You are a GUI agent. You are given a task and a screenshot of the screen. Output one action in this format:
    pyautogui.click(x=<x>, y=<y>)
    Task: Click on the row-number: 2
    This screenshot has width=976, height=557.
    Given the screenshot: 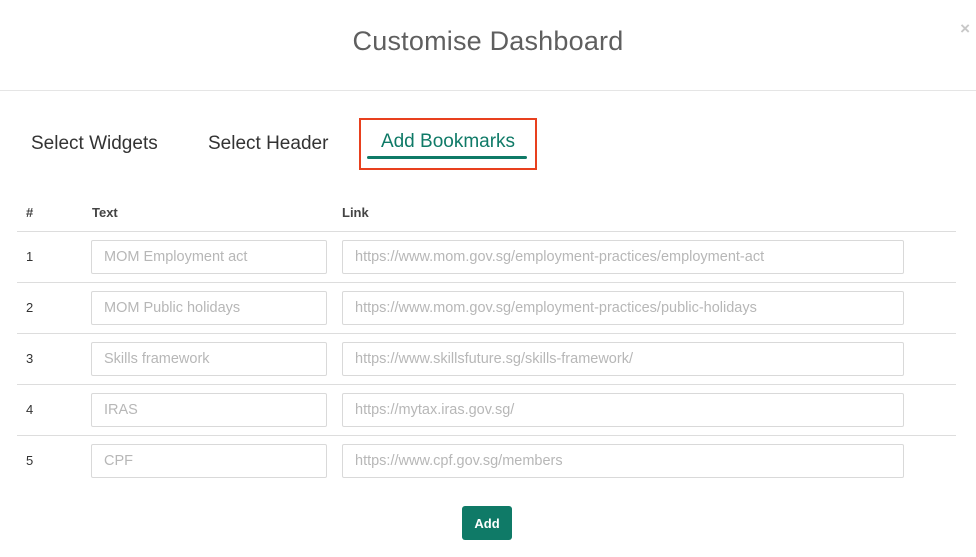 What is the action you would take?
    pyautogui.click(x=30, y=307)
    